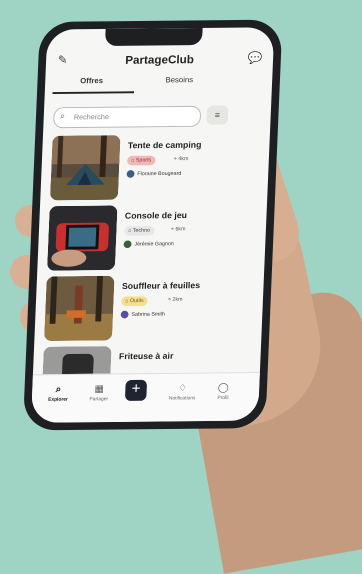 Image resolution: width=362 pixels, height=574 pixels. I want to click on add-button: +, so click(136, 390).